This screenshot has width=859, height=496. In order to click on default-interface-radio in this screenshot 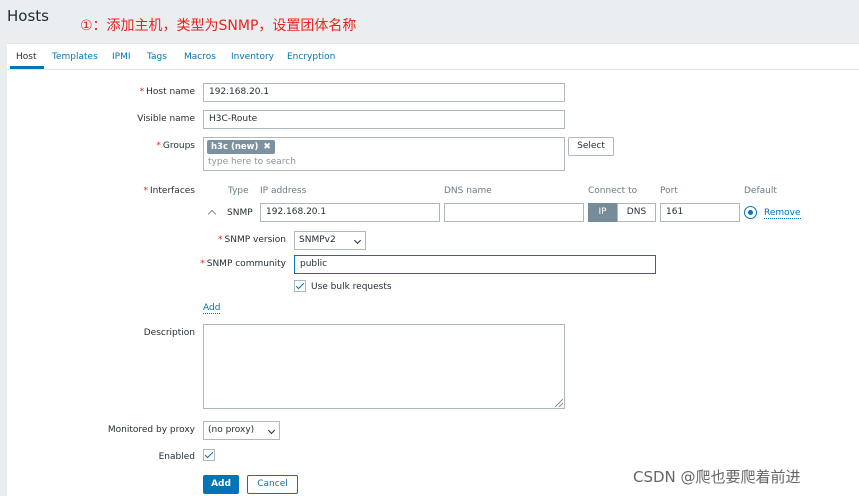, I will do `click(750, 212)`.